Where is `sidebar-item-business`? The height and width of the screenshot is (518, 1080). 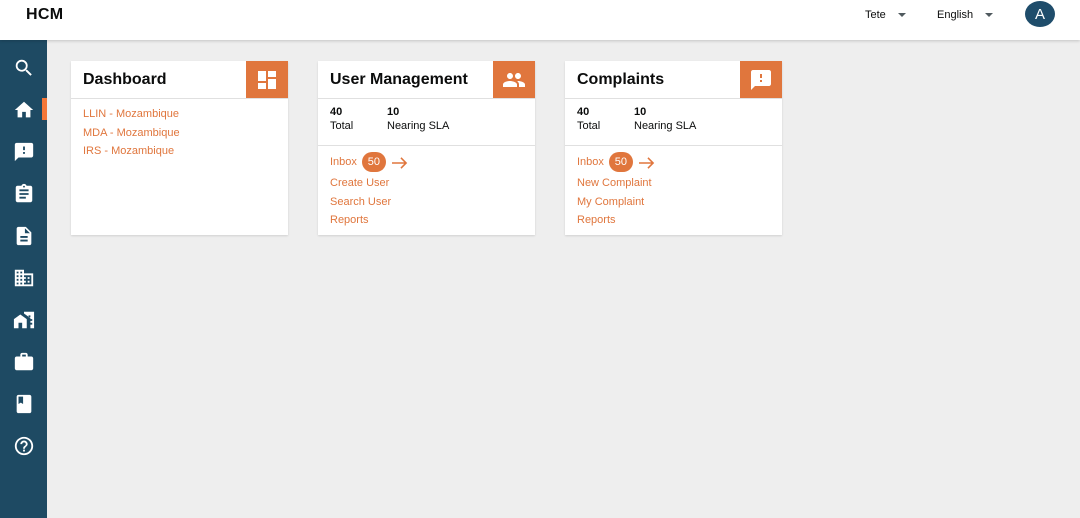 sidebar-item-business is located at coordinates (23, 278).